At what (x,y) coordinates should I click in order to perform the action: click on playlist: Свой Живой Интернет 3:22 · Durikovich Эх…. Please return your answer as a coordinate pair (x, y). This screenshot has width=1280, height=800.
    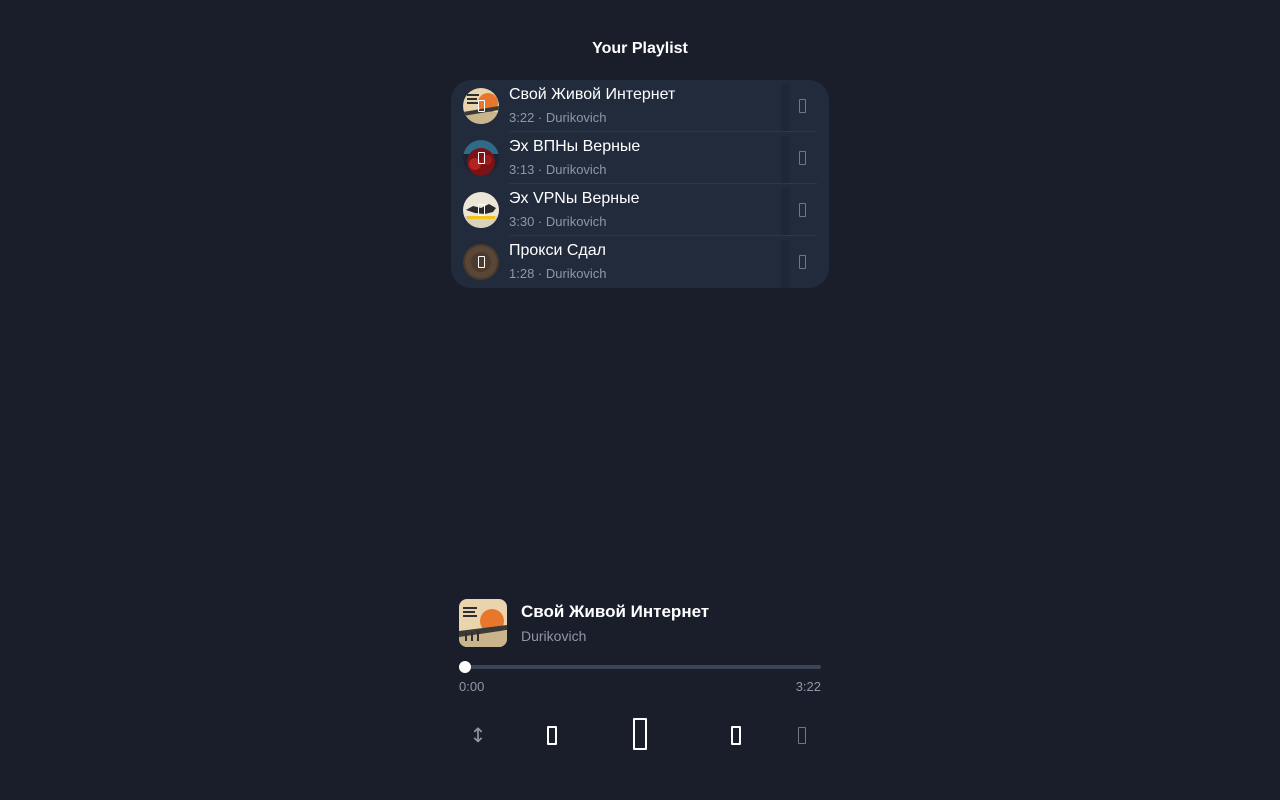
    Looking at the image, I should click on (640, 184).